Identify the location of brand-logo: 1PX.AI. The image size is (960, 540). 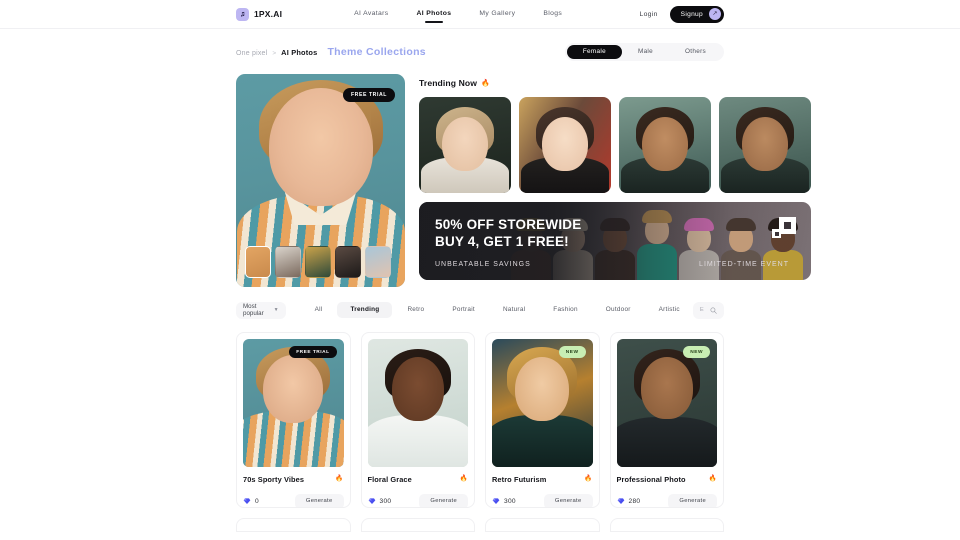
(259, 14).